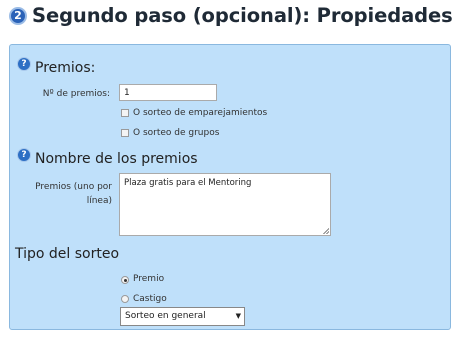 The height and width of the screenshot is (339, 460). Describe the element at coordinates (67, 254) in the screenshot. I see `draw-type-section-title: Tipo del sorteo` at that location.